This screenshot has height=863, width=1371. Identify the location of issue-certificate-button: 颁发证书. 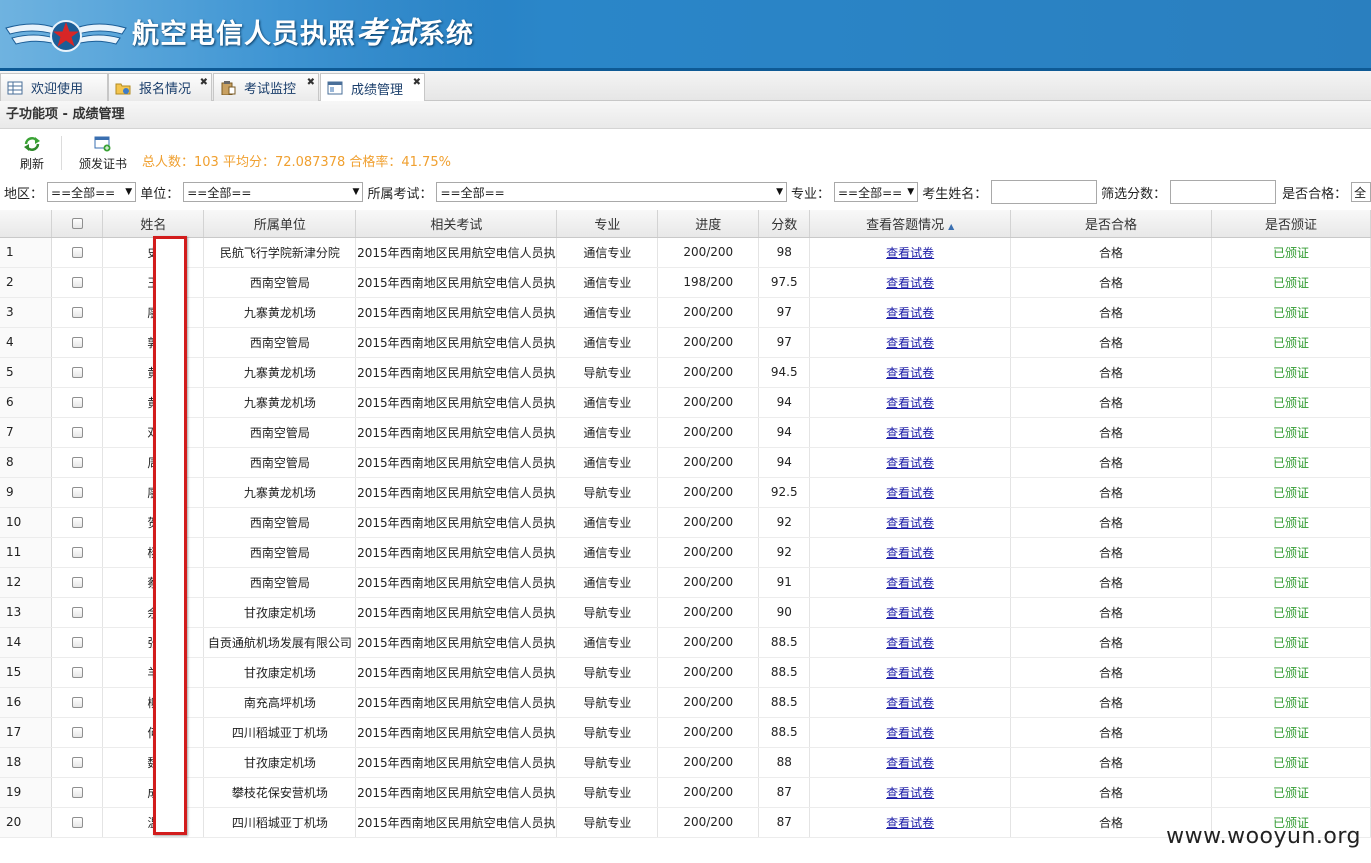
(103, 153).